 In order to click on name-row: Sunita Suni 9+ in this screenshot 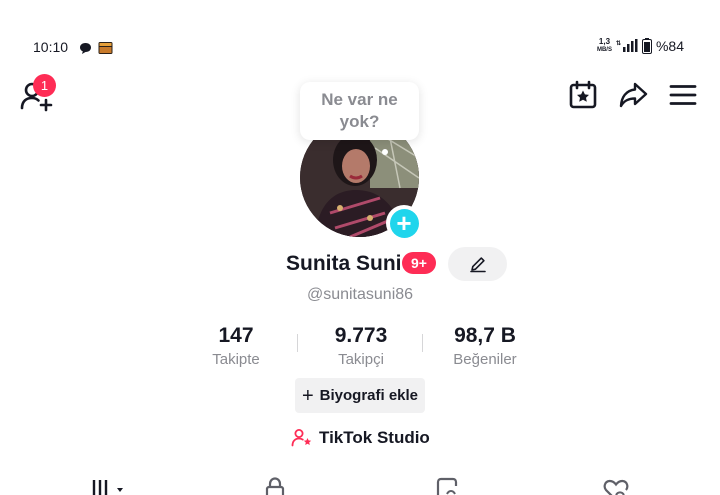, I will do `click(360, 264)`.